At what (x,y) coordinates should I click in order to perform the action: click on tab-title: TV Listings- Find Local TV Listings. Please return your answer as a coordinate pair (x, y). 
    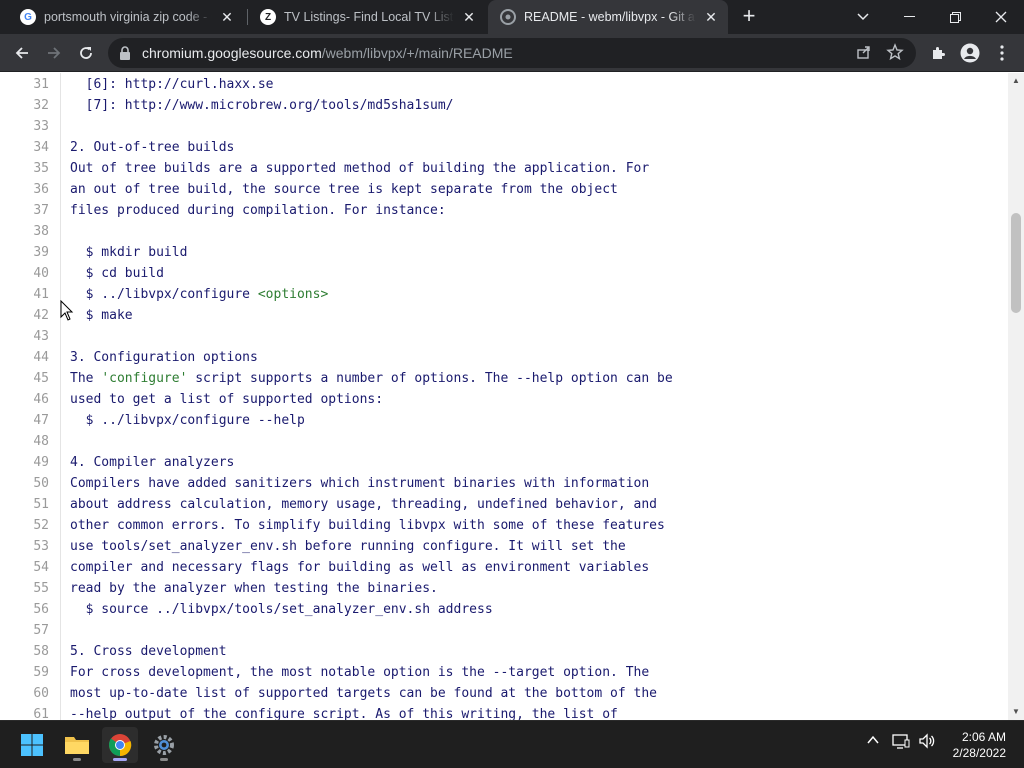
    Looking at the image, I should click on (369, 17).